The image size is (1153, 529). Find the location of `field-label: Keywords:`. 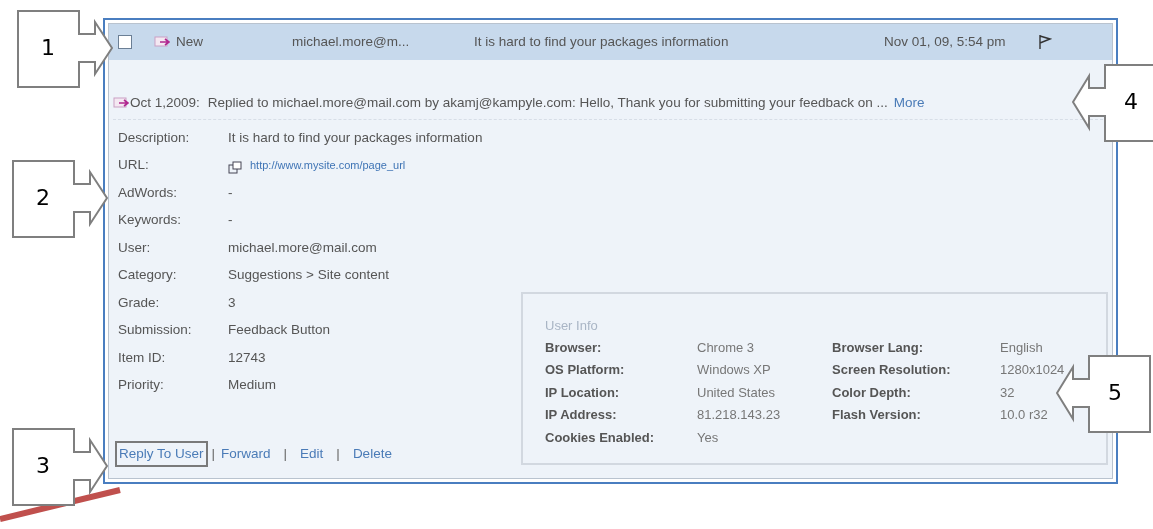

field-label: Keywords: is located at coordinates (150, 220).